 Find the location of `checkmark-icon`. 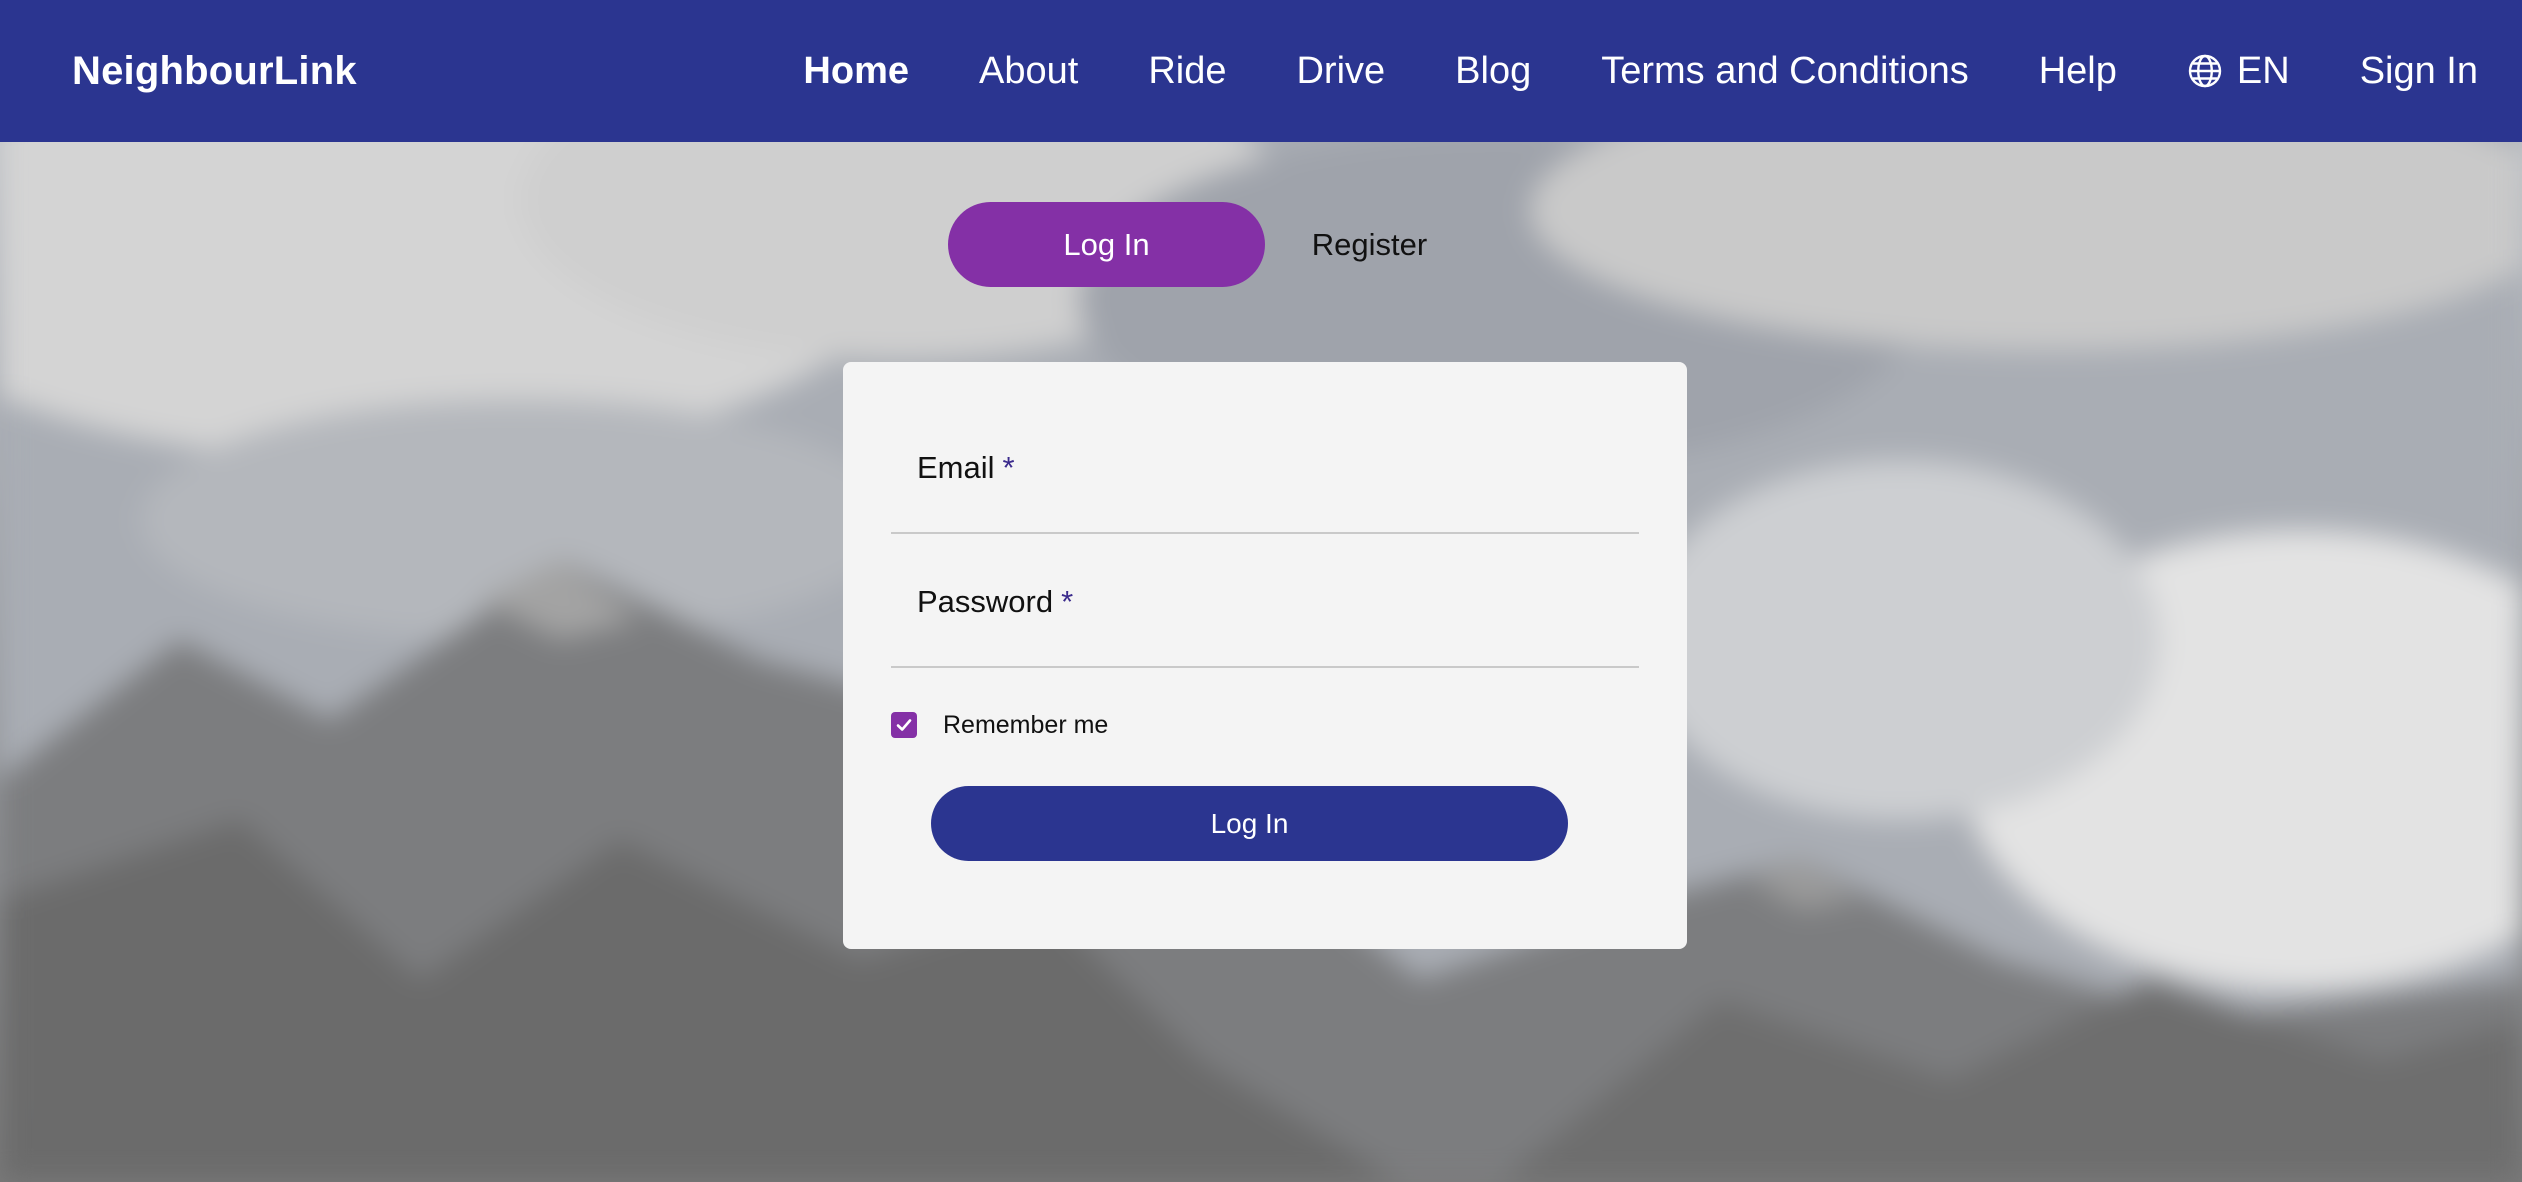

checkmark-icon is located at coordinates (904, 725).